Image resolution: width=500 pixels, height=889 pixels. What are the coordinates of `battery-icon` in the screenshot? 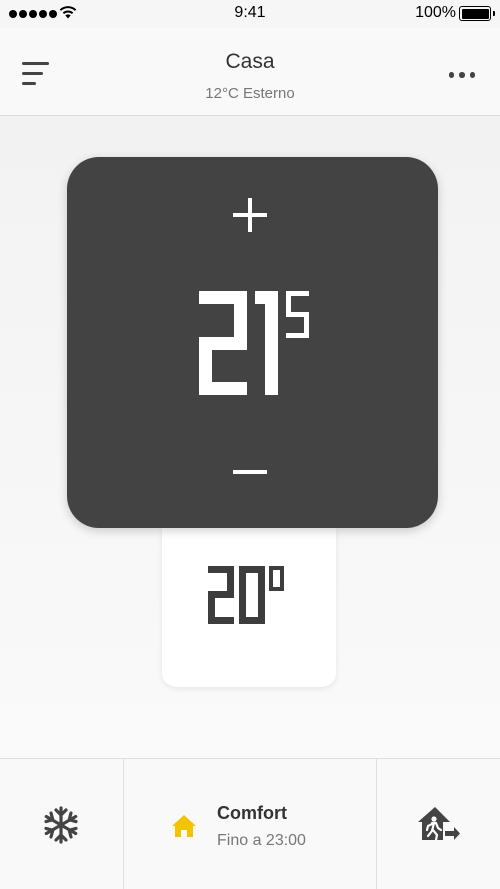 It's located at (477, 13).